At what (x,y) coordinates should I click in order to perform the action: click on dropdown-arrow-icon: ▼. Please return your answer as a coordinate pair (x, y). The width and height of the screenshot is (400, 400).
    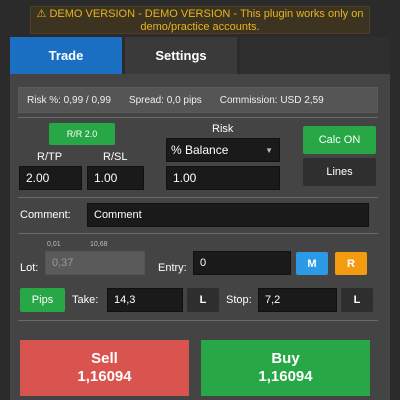
    Looking at the image, I should click on (269, 150).